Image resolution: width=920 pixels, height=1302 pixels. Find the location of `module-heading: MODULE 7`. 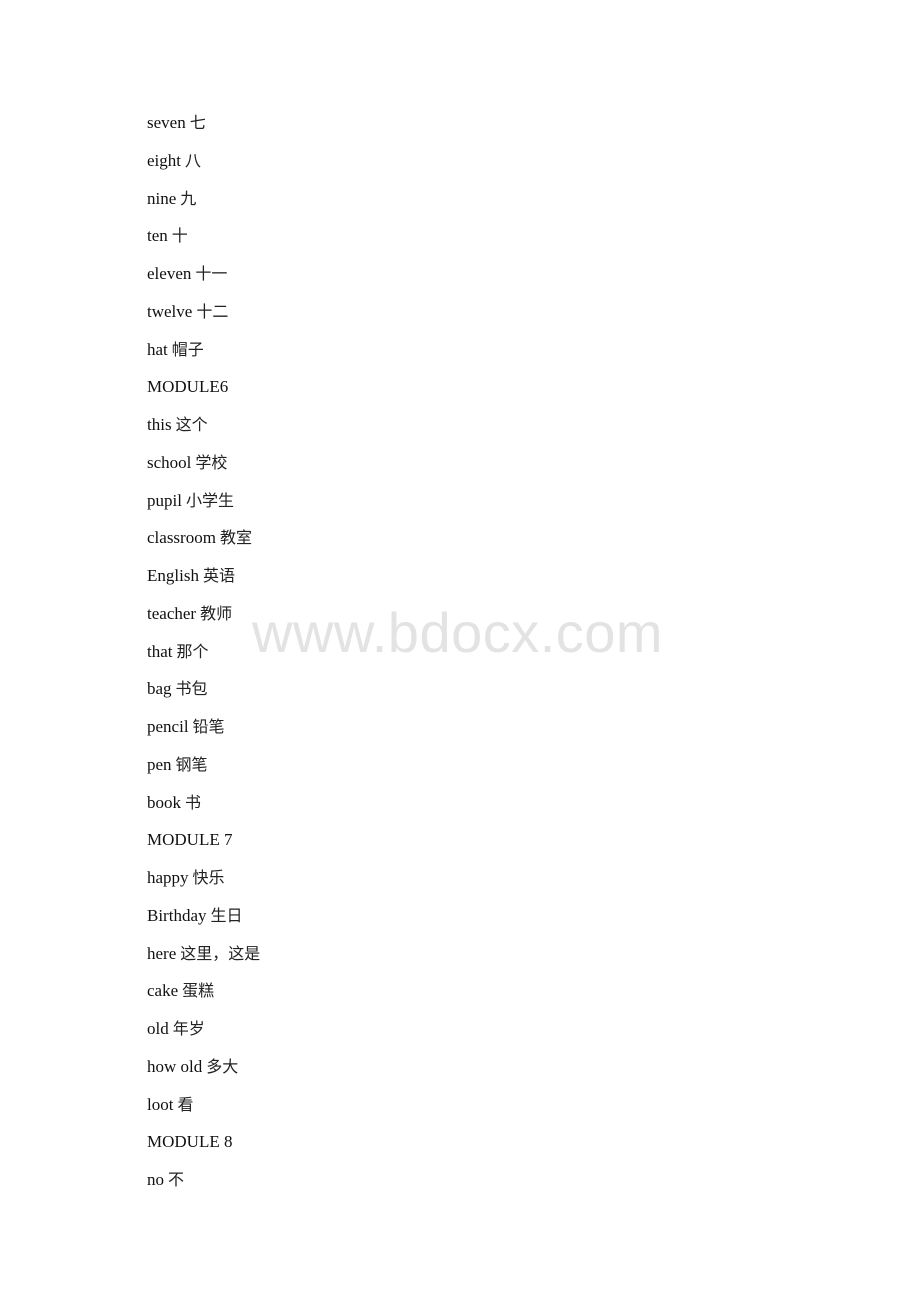

module-heading: MODULE 7 is located at coordinates (203, 847).